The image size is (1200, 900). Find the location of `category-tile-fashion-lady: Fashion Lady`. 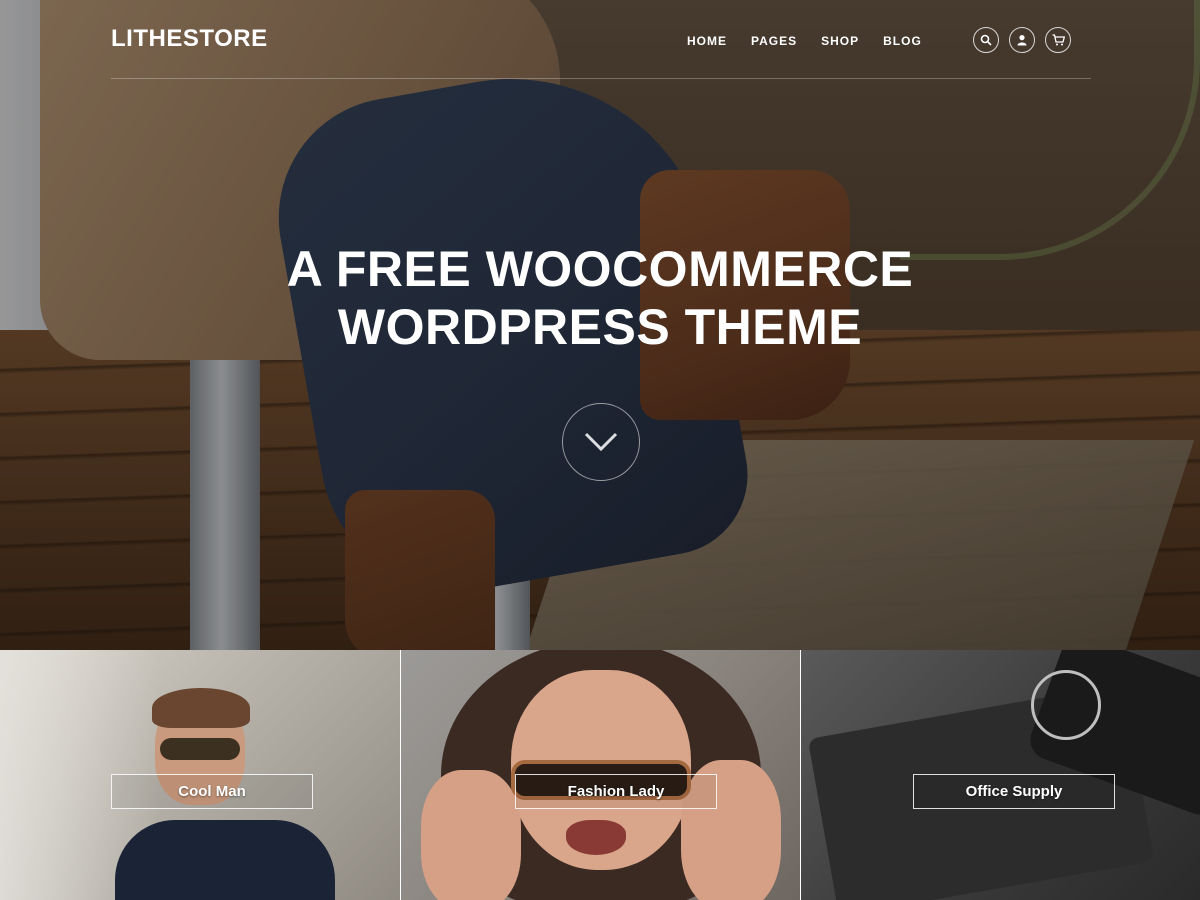

category-tile-fashion-lady: Fashion Lady is located at coordinates (600, 775).